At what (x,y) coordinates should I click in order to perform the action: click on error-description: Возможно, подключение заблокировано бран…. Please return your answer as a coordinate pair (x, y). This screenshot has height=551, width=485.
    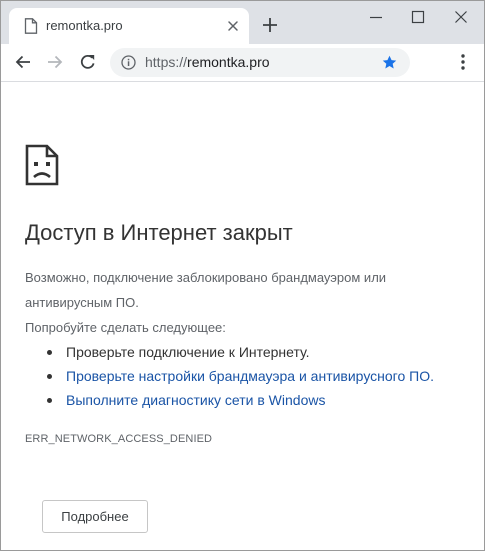
    Looking at the image, I should click on (206, 290).